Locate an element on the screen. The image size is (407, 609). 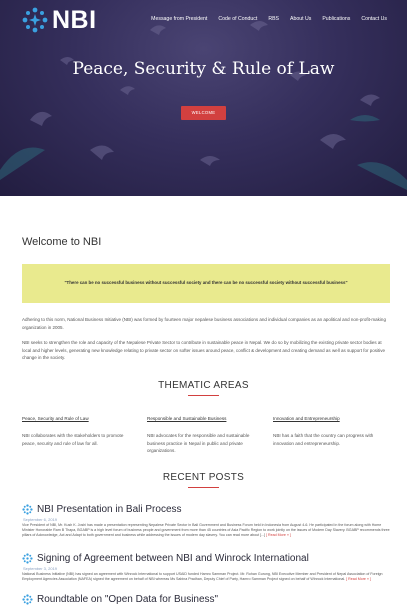
nav-item-about-us: About Us is located at coordinates (300, 19).